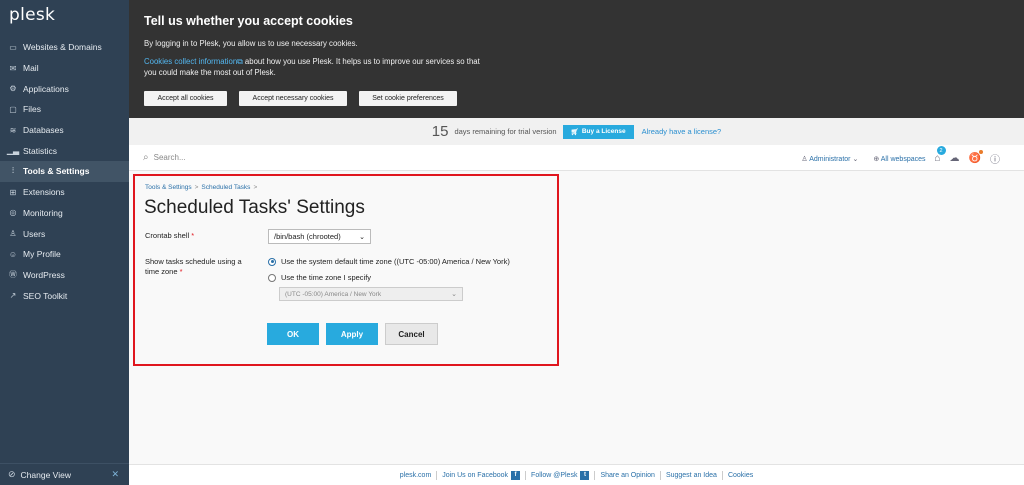 Image resolution: width=1024 pixels, height=485 pixels. Describe the element at coordinates (13, 192) in the screenshot. I see `extensions-icon: ⊞` at that location.